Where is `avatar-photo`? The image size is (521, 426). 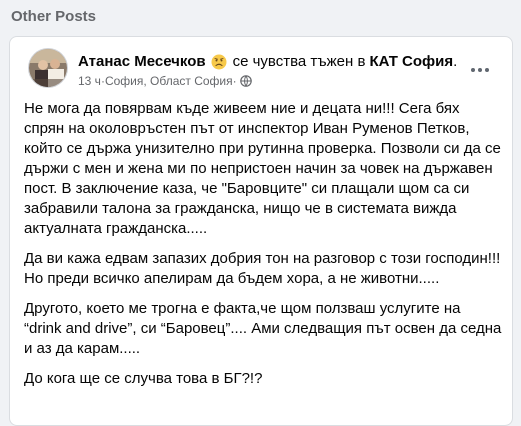 avatar-photo is located at coordinates (48, 68).